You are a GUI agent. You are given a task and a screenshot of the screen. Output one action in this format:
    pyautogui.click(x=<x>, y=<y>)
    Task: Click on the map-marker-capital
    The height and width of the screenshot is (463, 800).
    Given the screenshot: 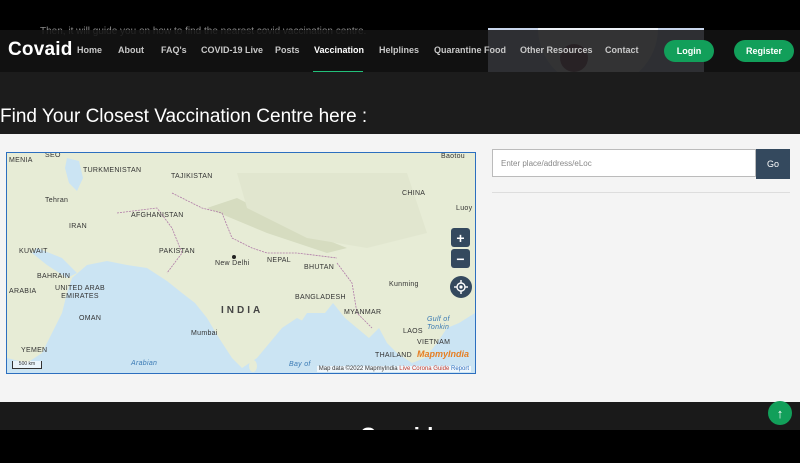 What is the action you would take?
    pyautogui.click(x=234, y=257)
    